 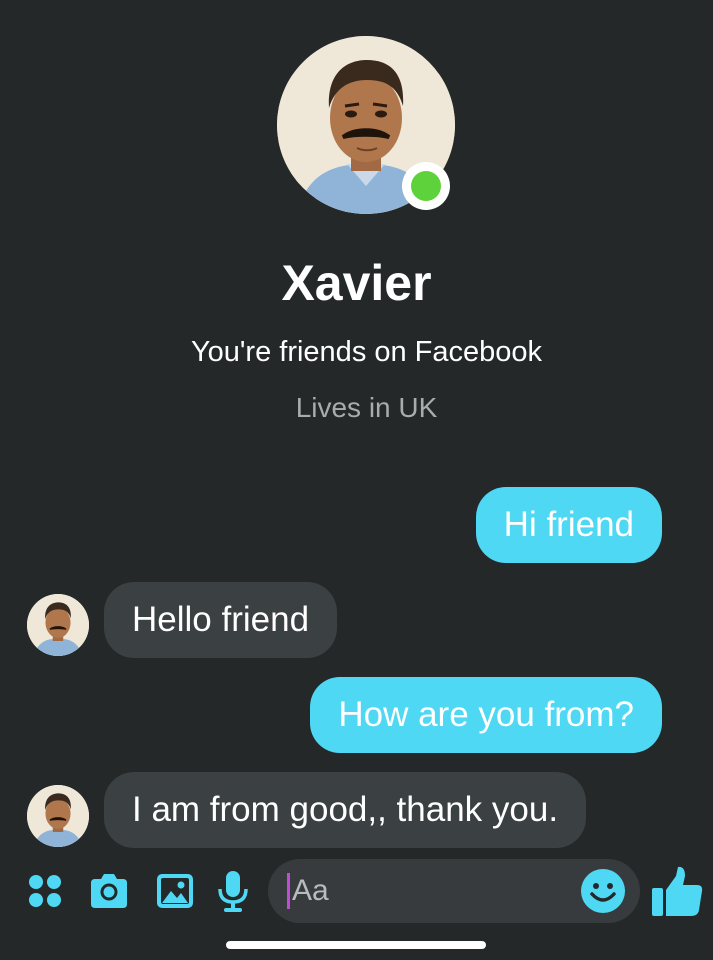 I want to click on message-bubble-received: I am from good,, thank you., so click(x=345, y=810).